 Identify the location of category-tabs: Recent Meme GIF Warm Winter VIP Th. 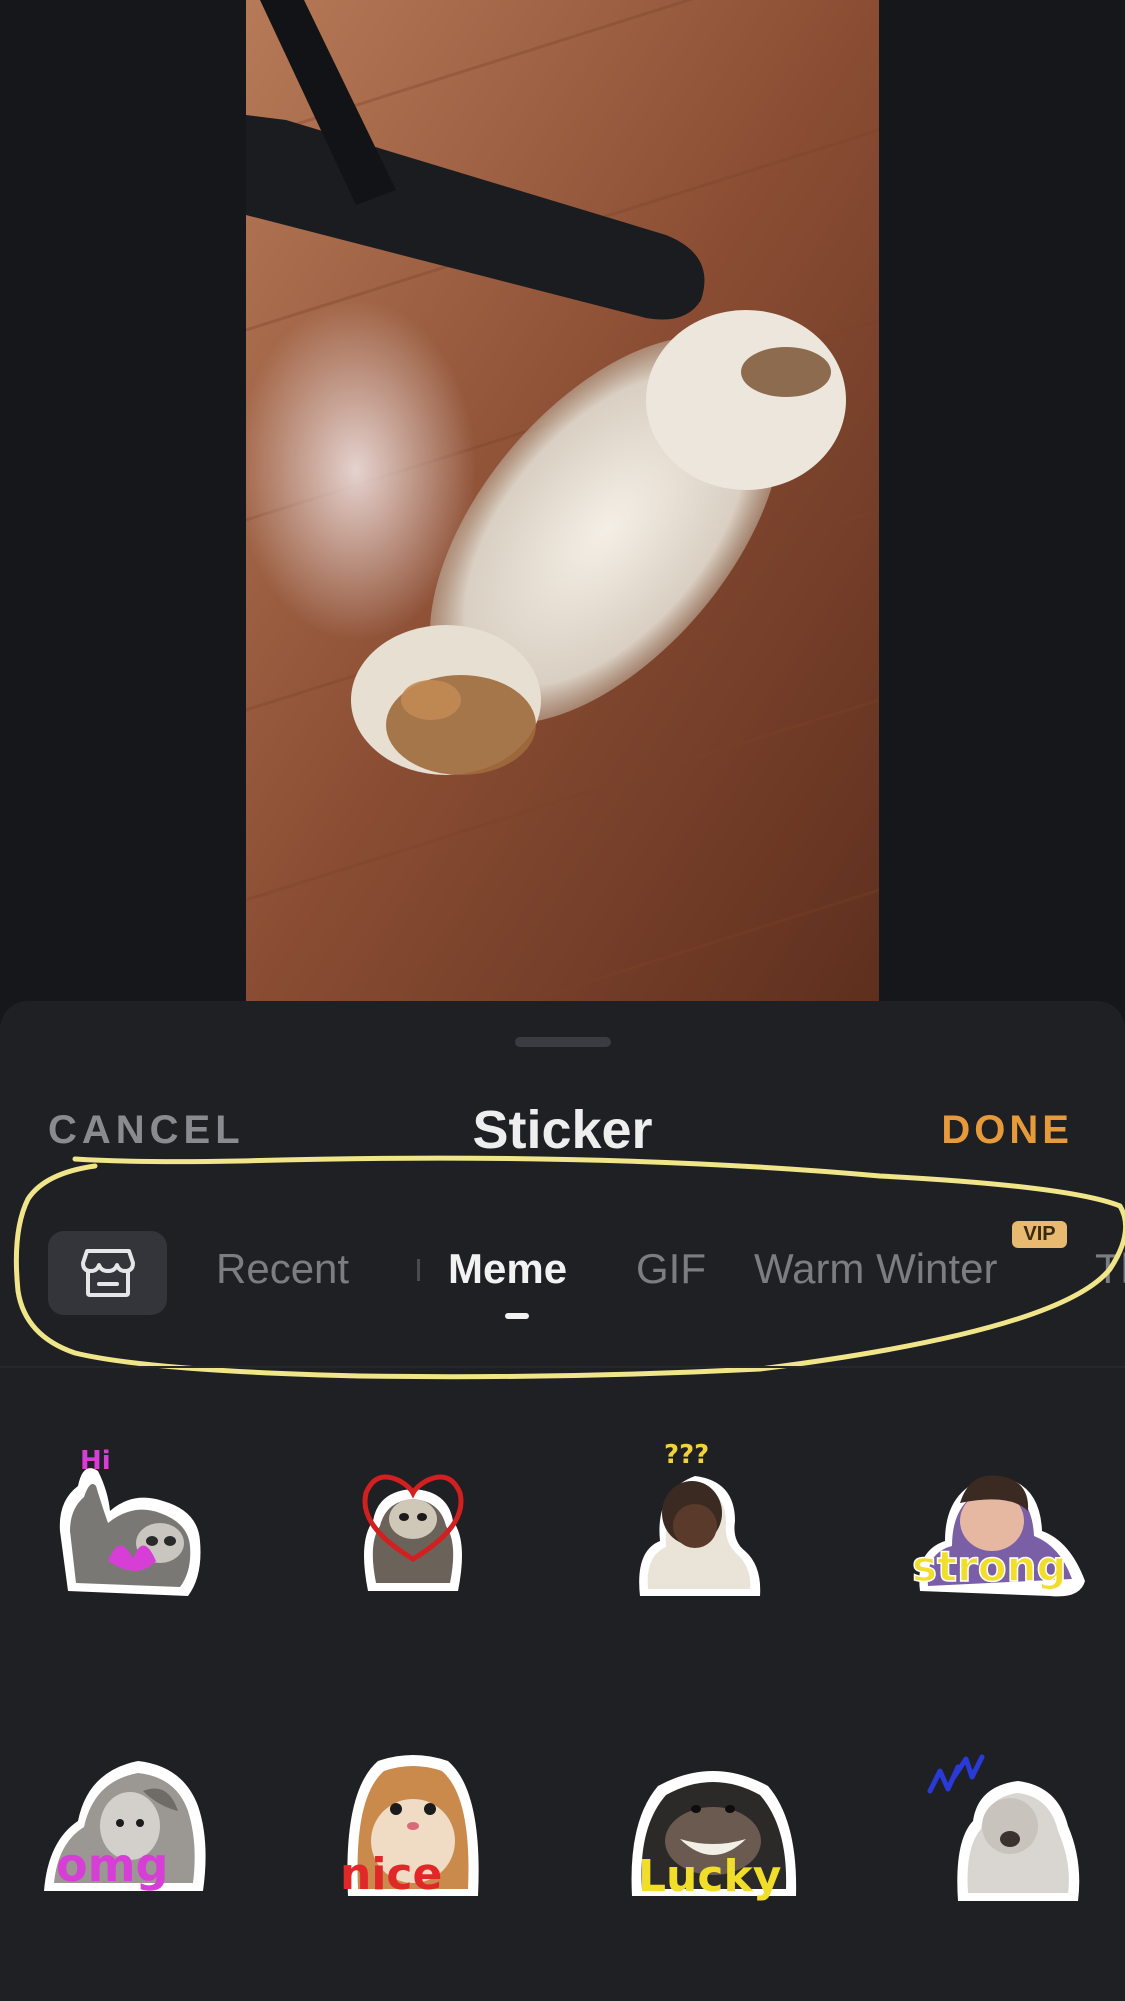
(562, 1276).